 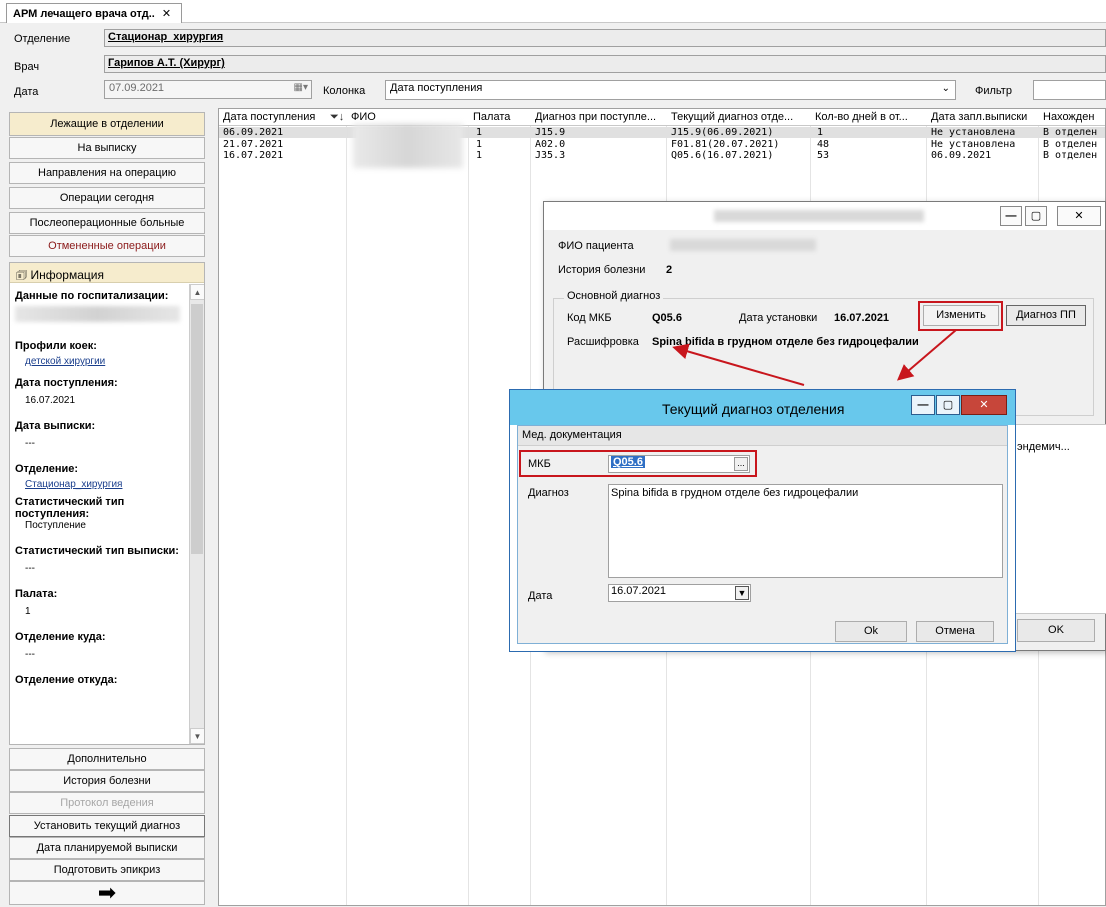 I want to click on date-set-label: Дата установки, so click(x=778, y=318).